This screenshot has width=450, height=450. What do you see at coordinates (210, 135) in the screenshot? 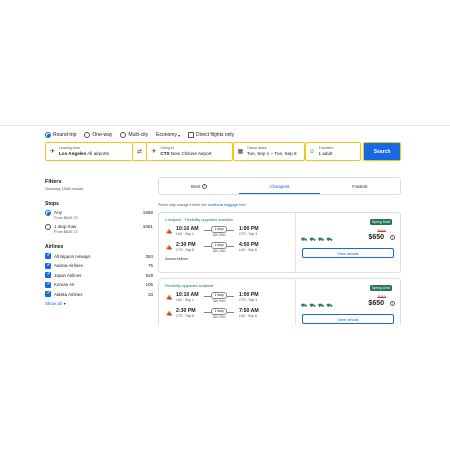
I see `direct-flights-checkbox: Direct flights only` at bounding box center [210, 135].